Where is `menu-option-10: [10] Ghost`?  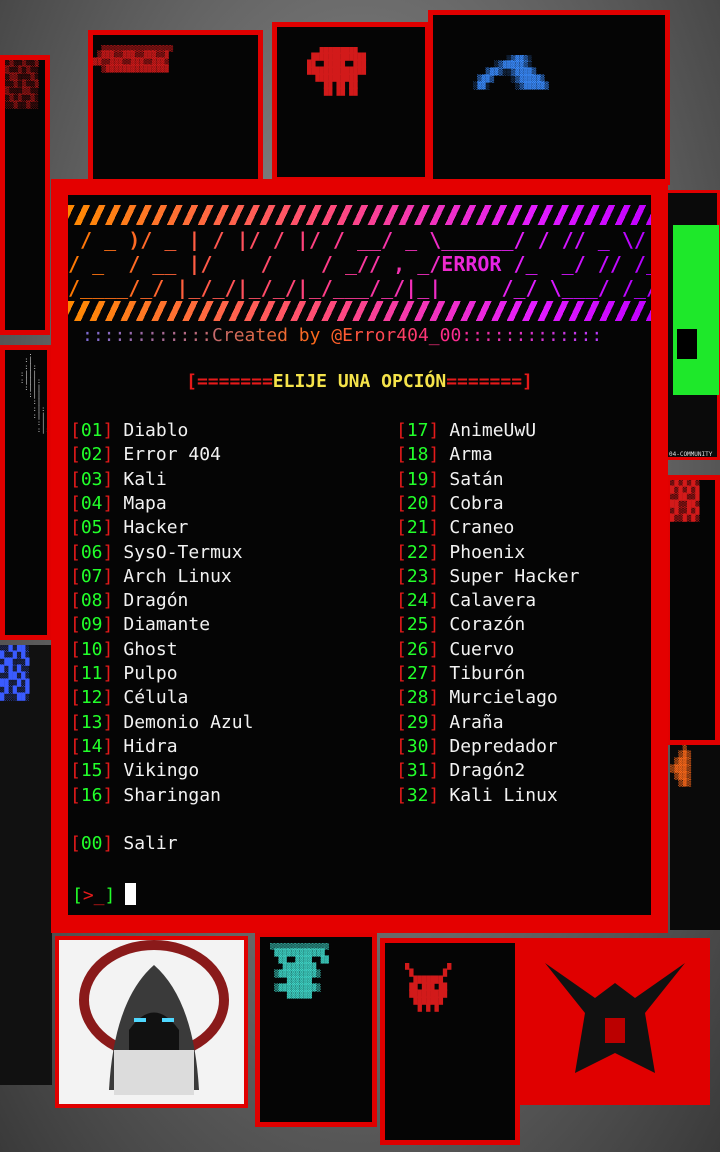
menu-option-10: [10] Ghost is located at coordinates (124, 650).